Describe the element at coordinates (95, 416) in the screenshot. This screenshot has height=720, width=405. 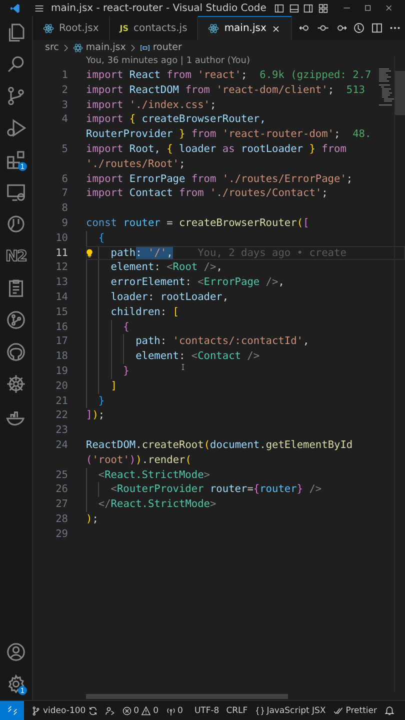
I see `code-line: ]);` at that location.